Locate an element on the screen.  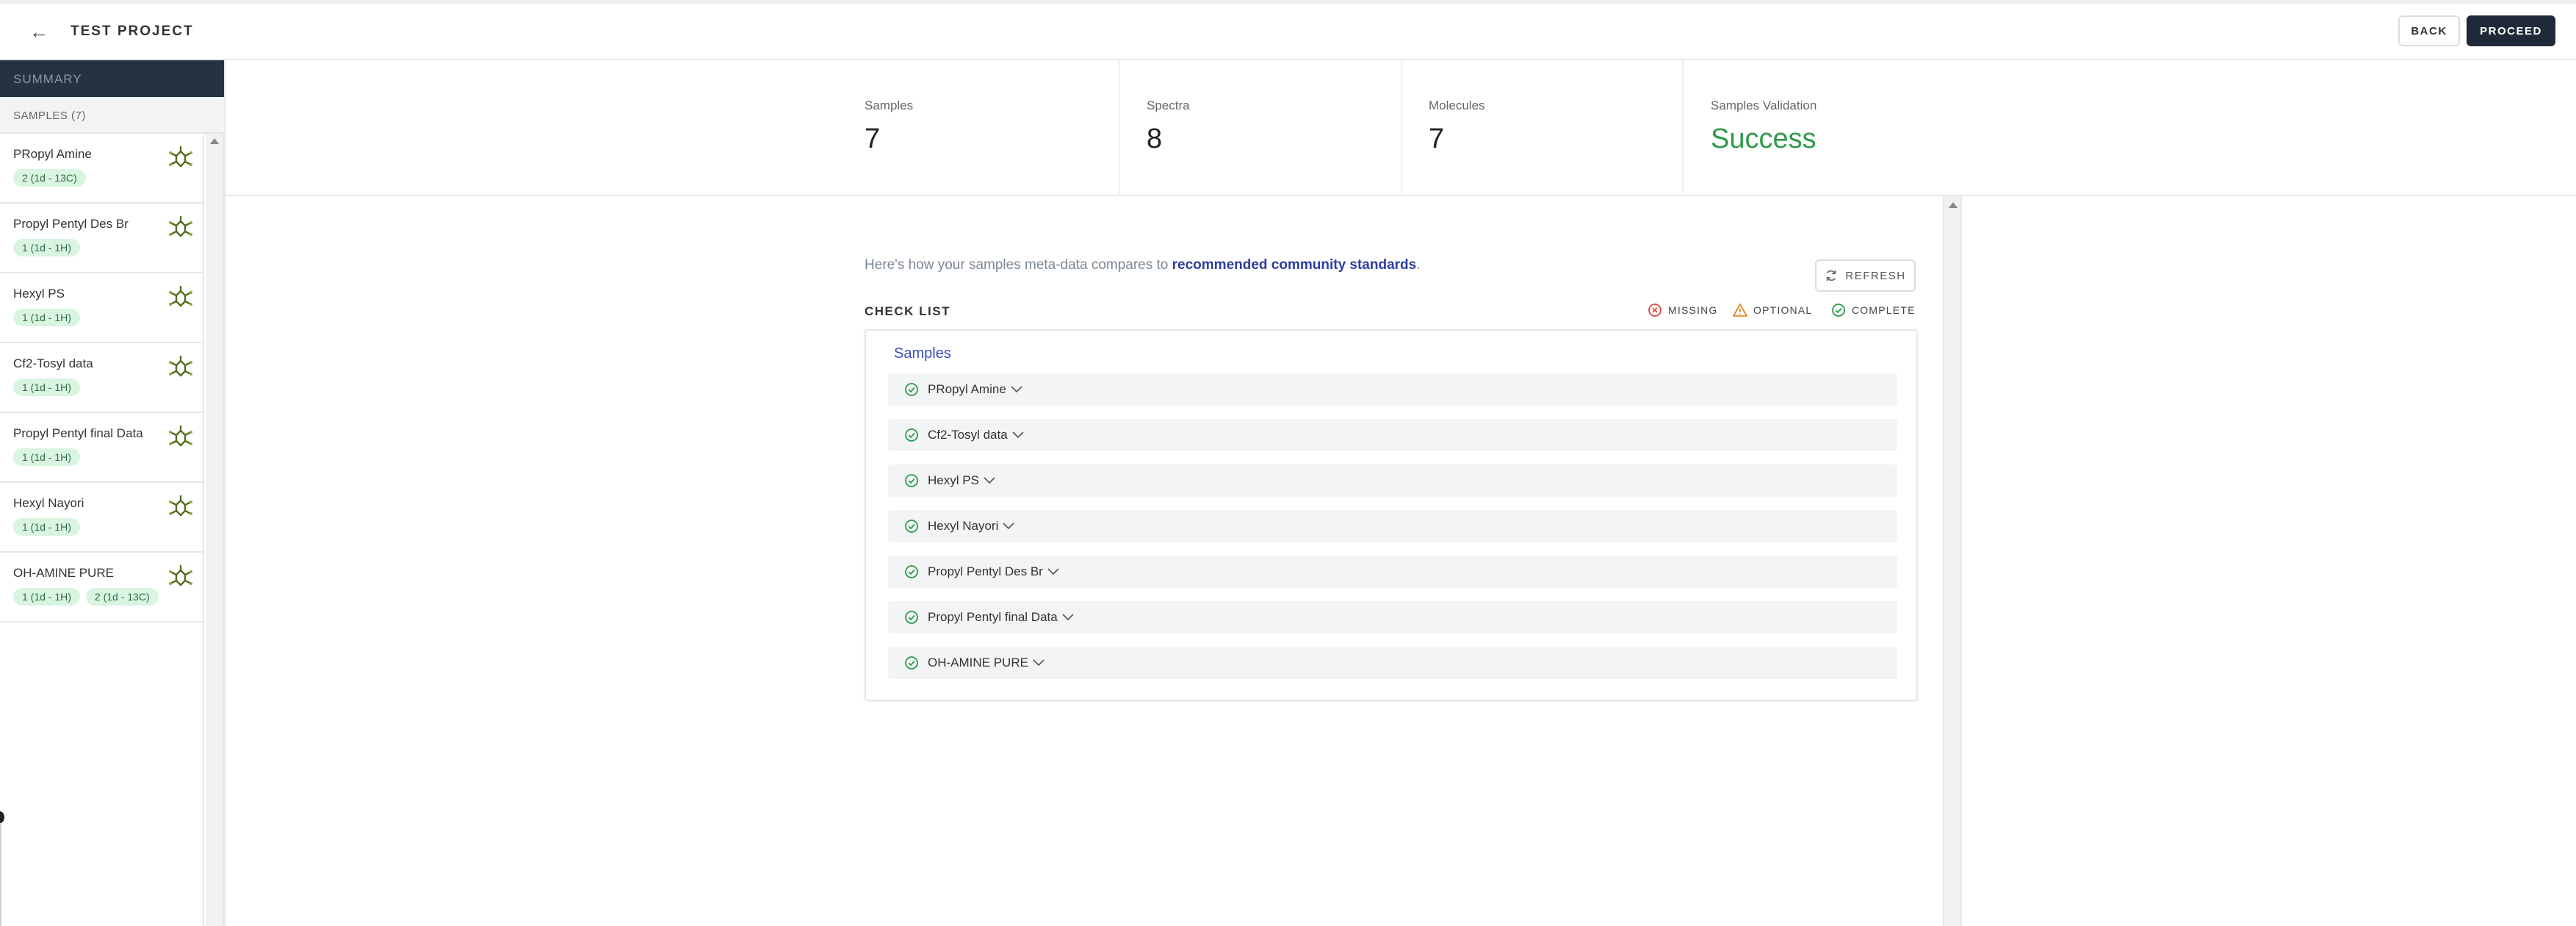
sample-name: Propyl Pentyl final Data is located at coordinates (78, 433).